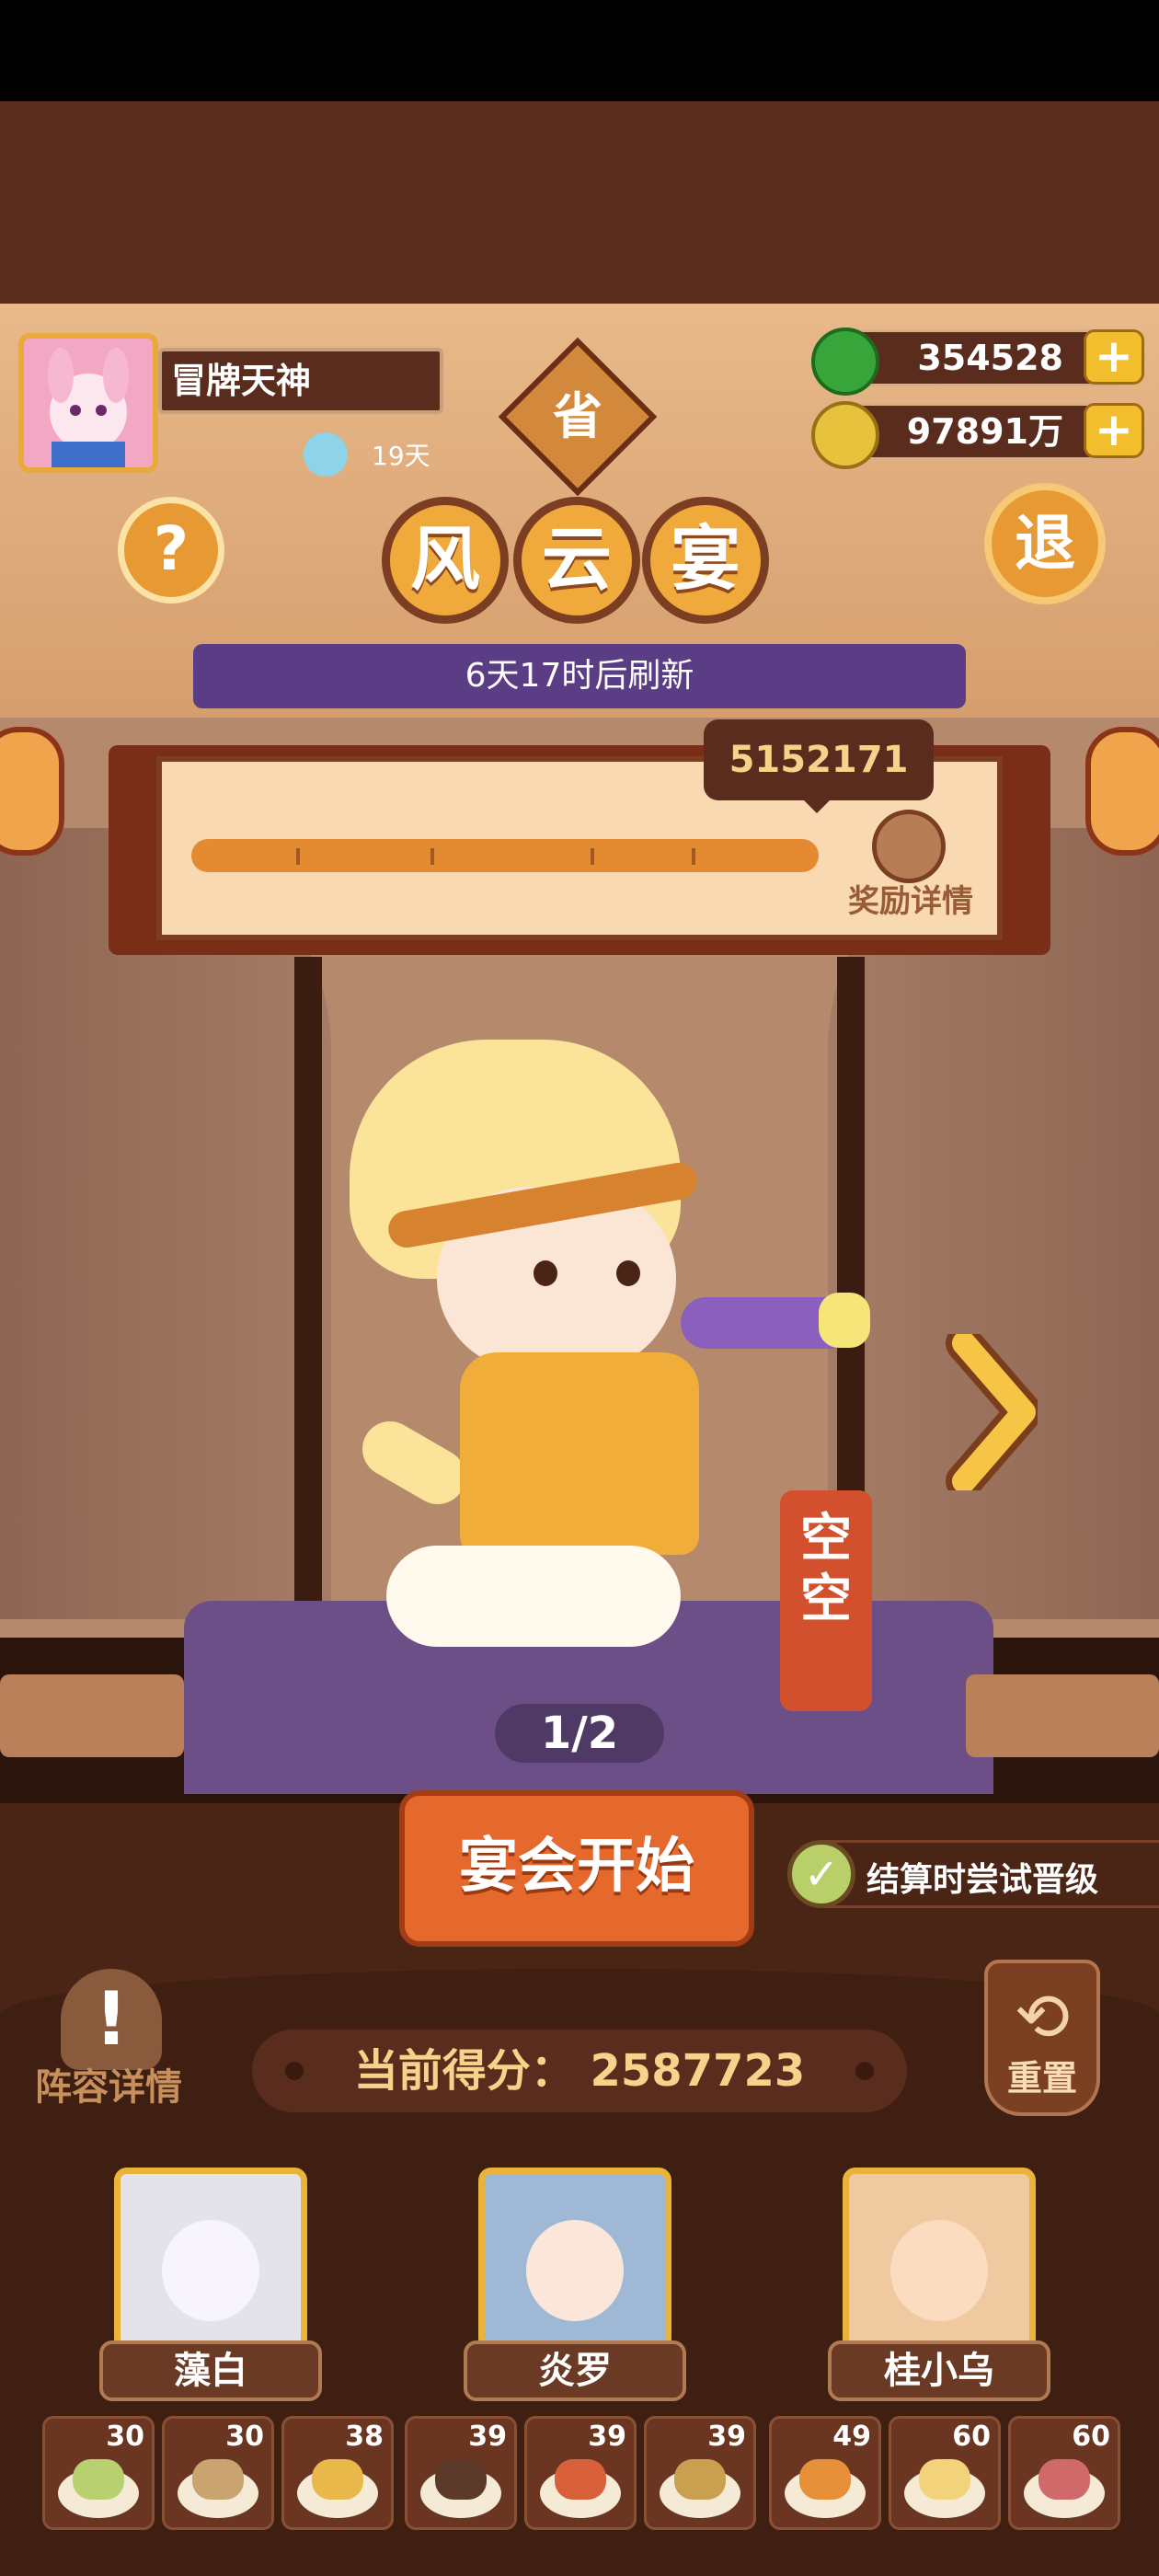  What do you see at coordinates (845, 362) in the screenshot?
I see `jade-icon` at bounding box center [845, 362].